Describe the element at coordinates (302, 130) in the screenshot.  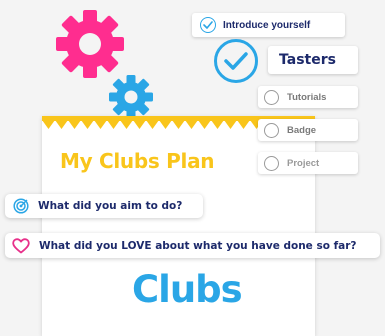
I see `checklist-label: Badge` at that location.